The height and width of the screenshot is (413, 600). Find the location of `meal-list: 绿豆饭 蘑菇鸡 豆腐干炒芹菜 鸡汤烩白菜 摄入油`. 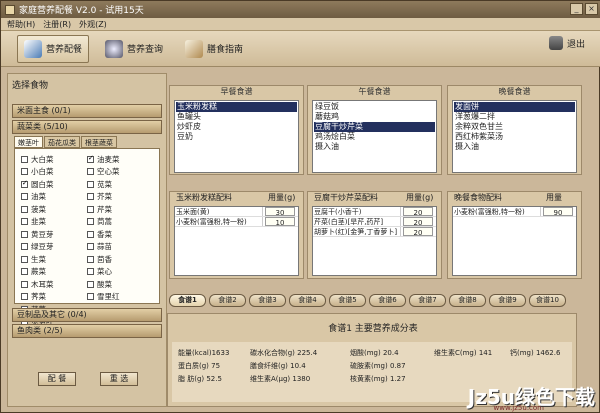

meal-list: 绿豆饭 蘑菇鸡 豆腐干炒芹菜 鸡汤烩白菜 摄入油 is located at coordinates (374, 136).